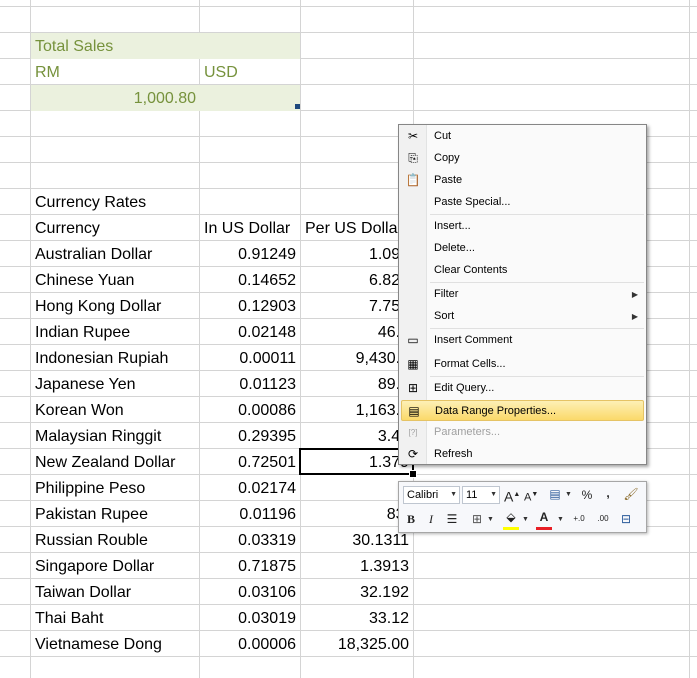 The width and height of the screenshot is (697, 678). I want to click on font-color-button: A, so click(544, 517).